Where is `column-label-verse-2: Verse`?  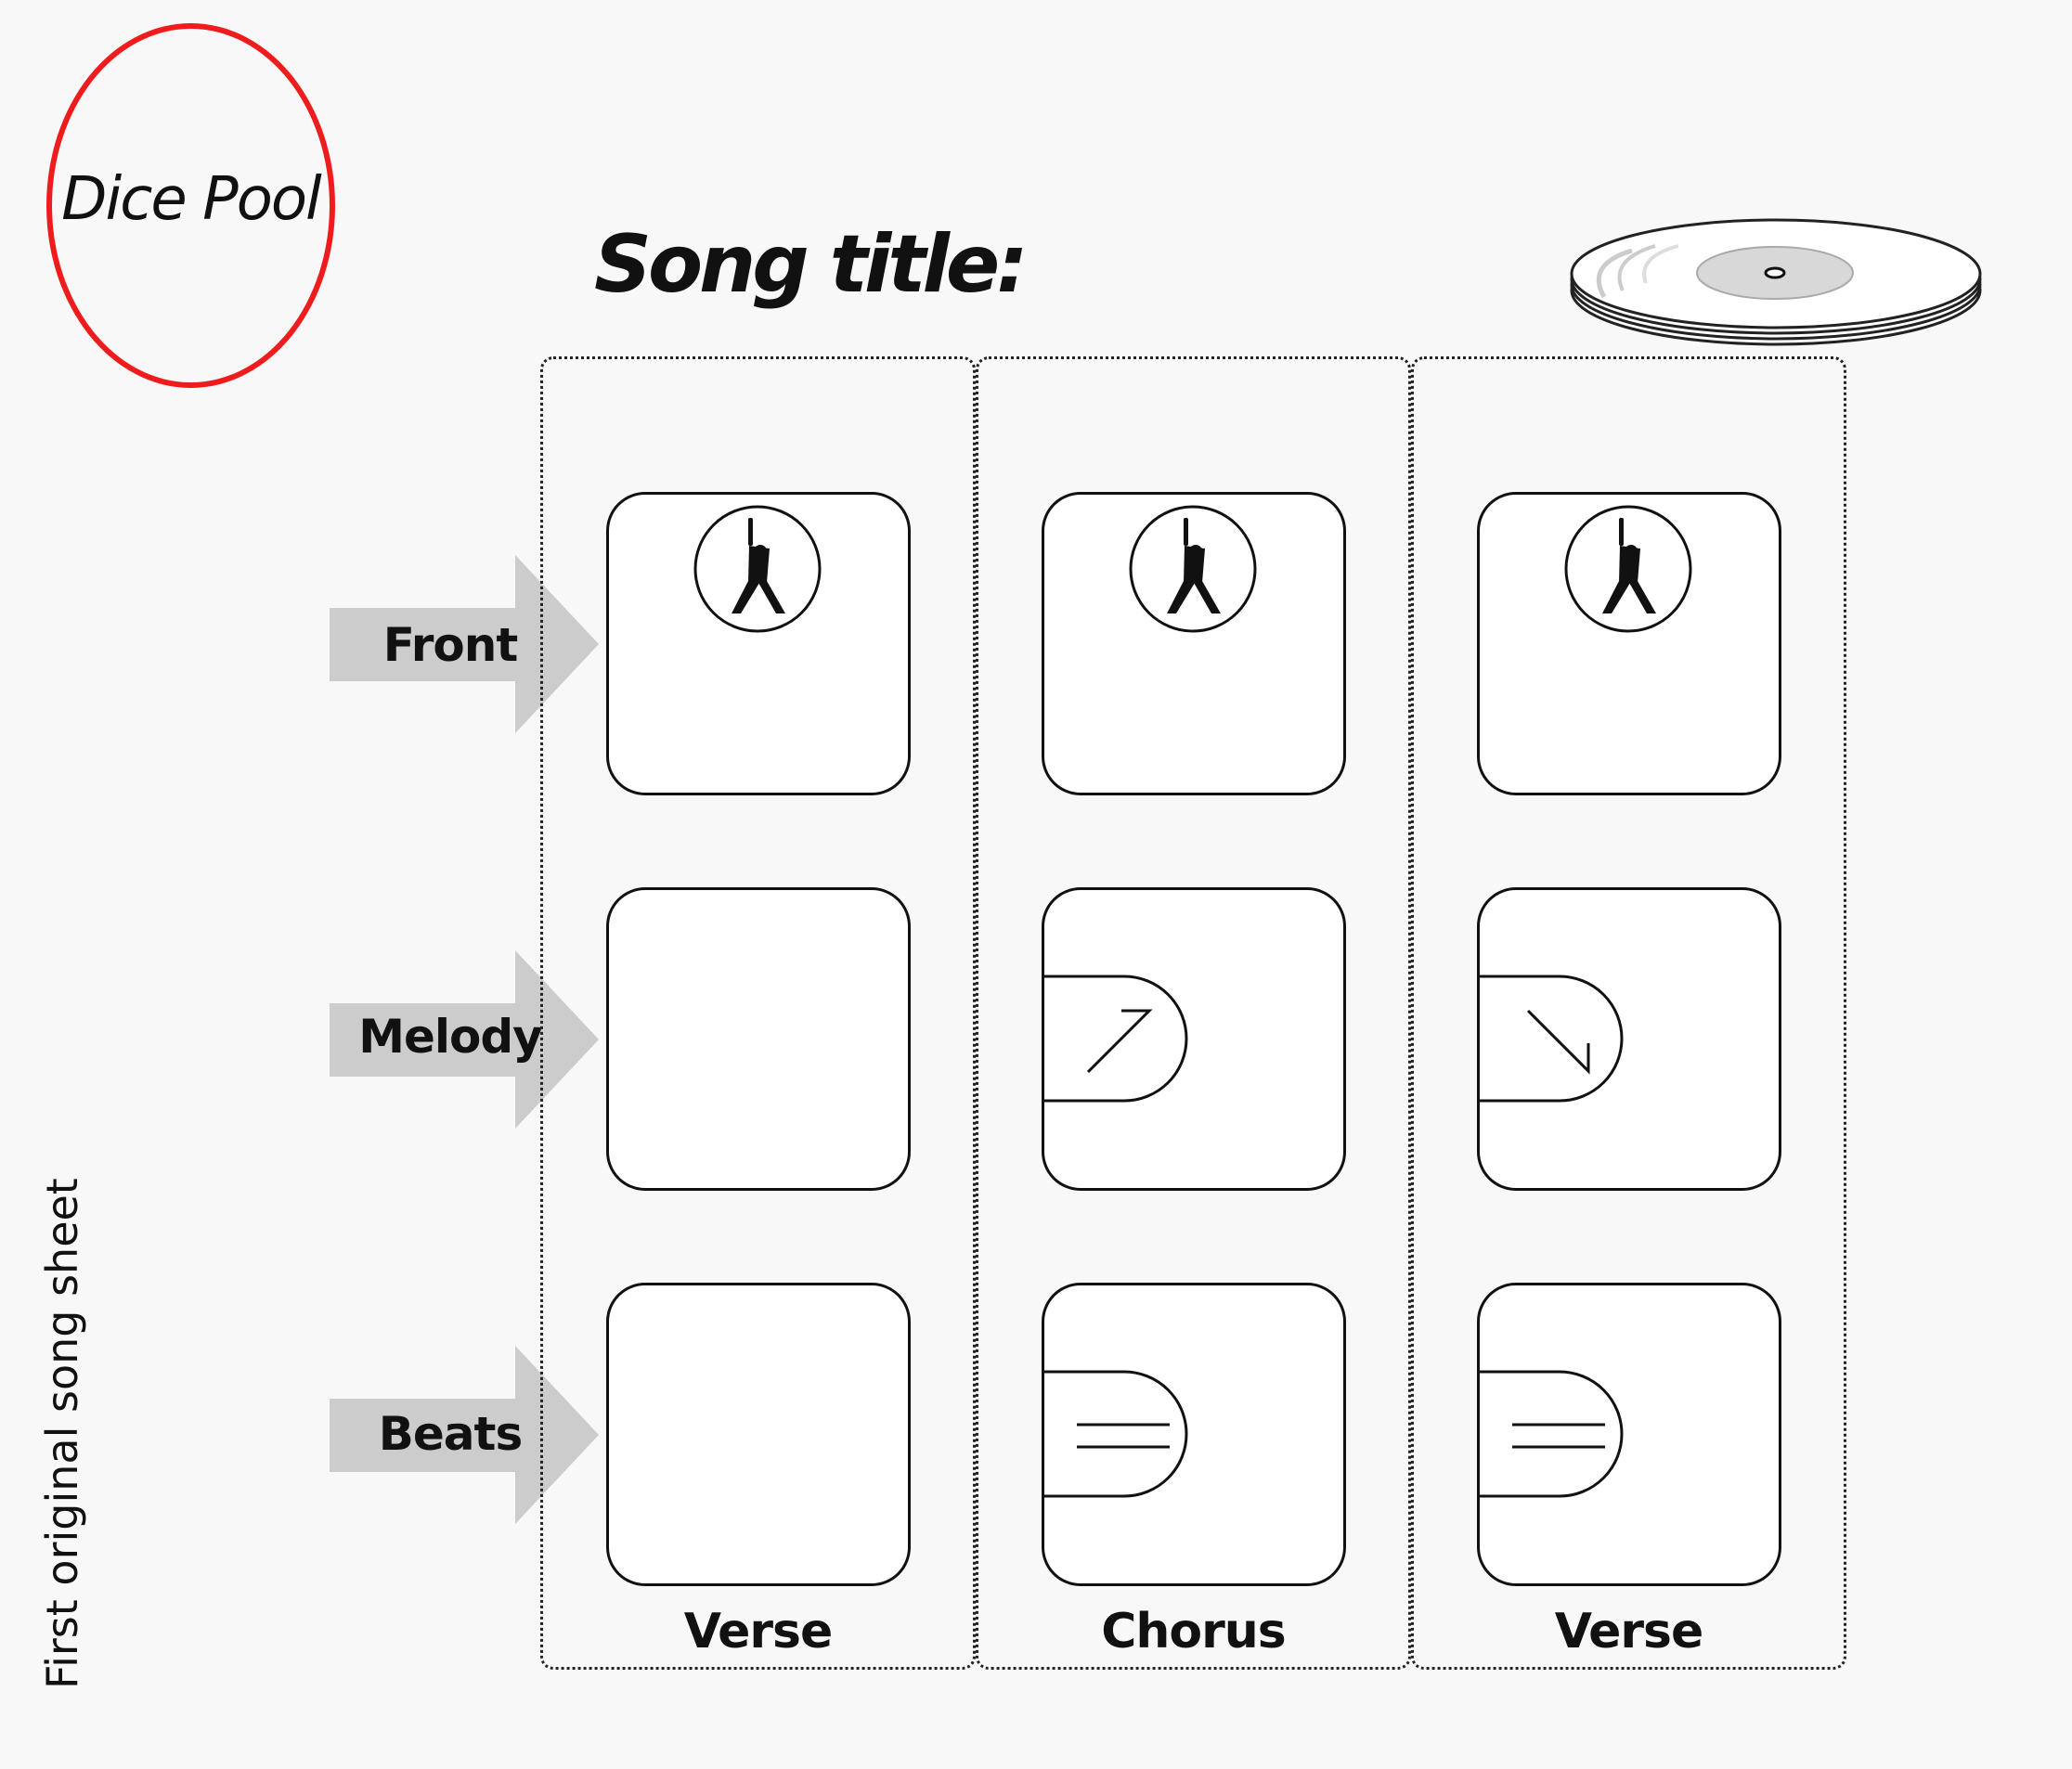
column-label-verse-2: Verse is located at coordinates (1629, 1631).